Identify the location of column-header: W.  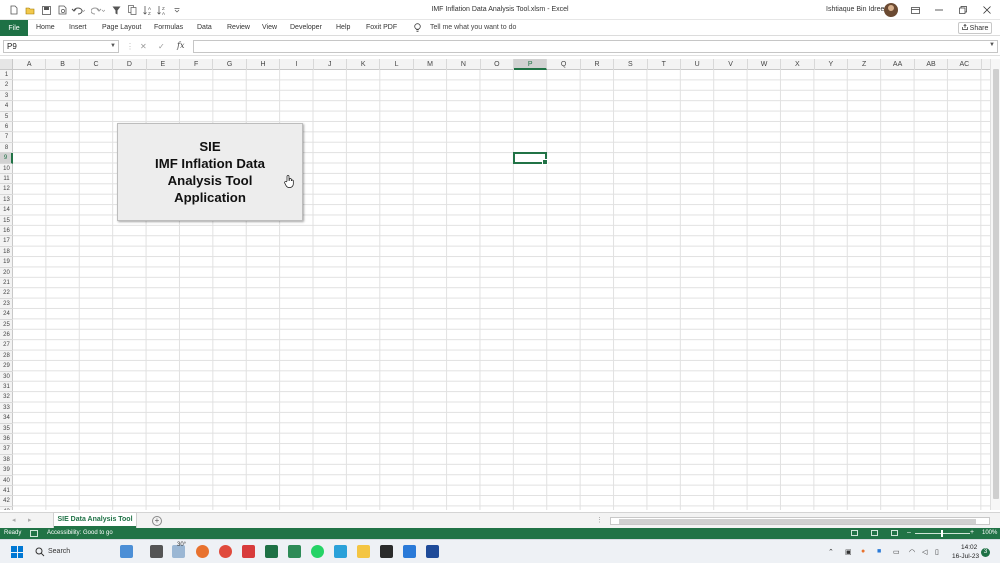
(765, 64).